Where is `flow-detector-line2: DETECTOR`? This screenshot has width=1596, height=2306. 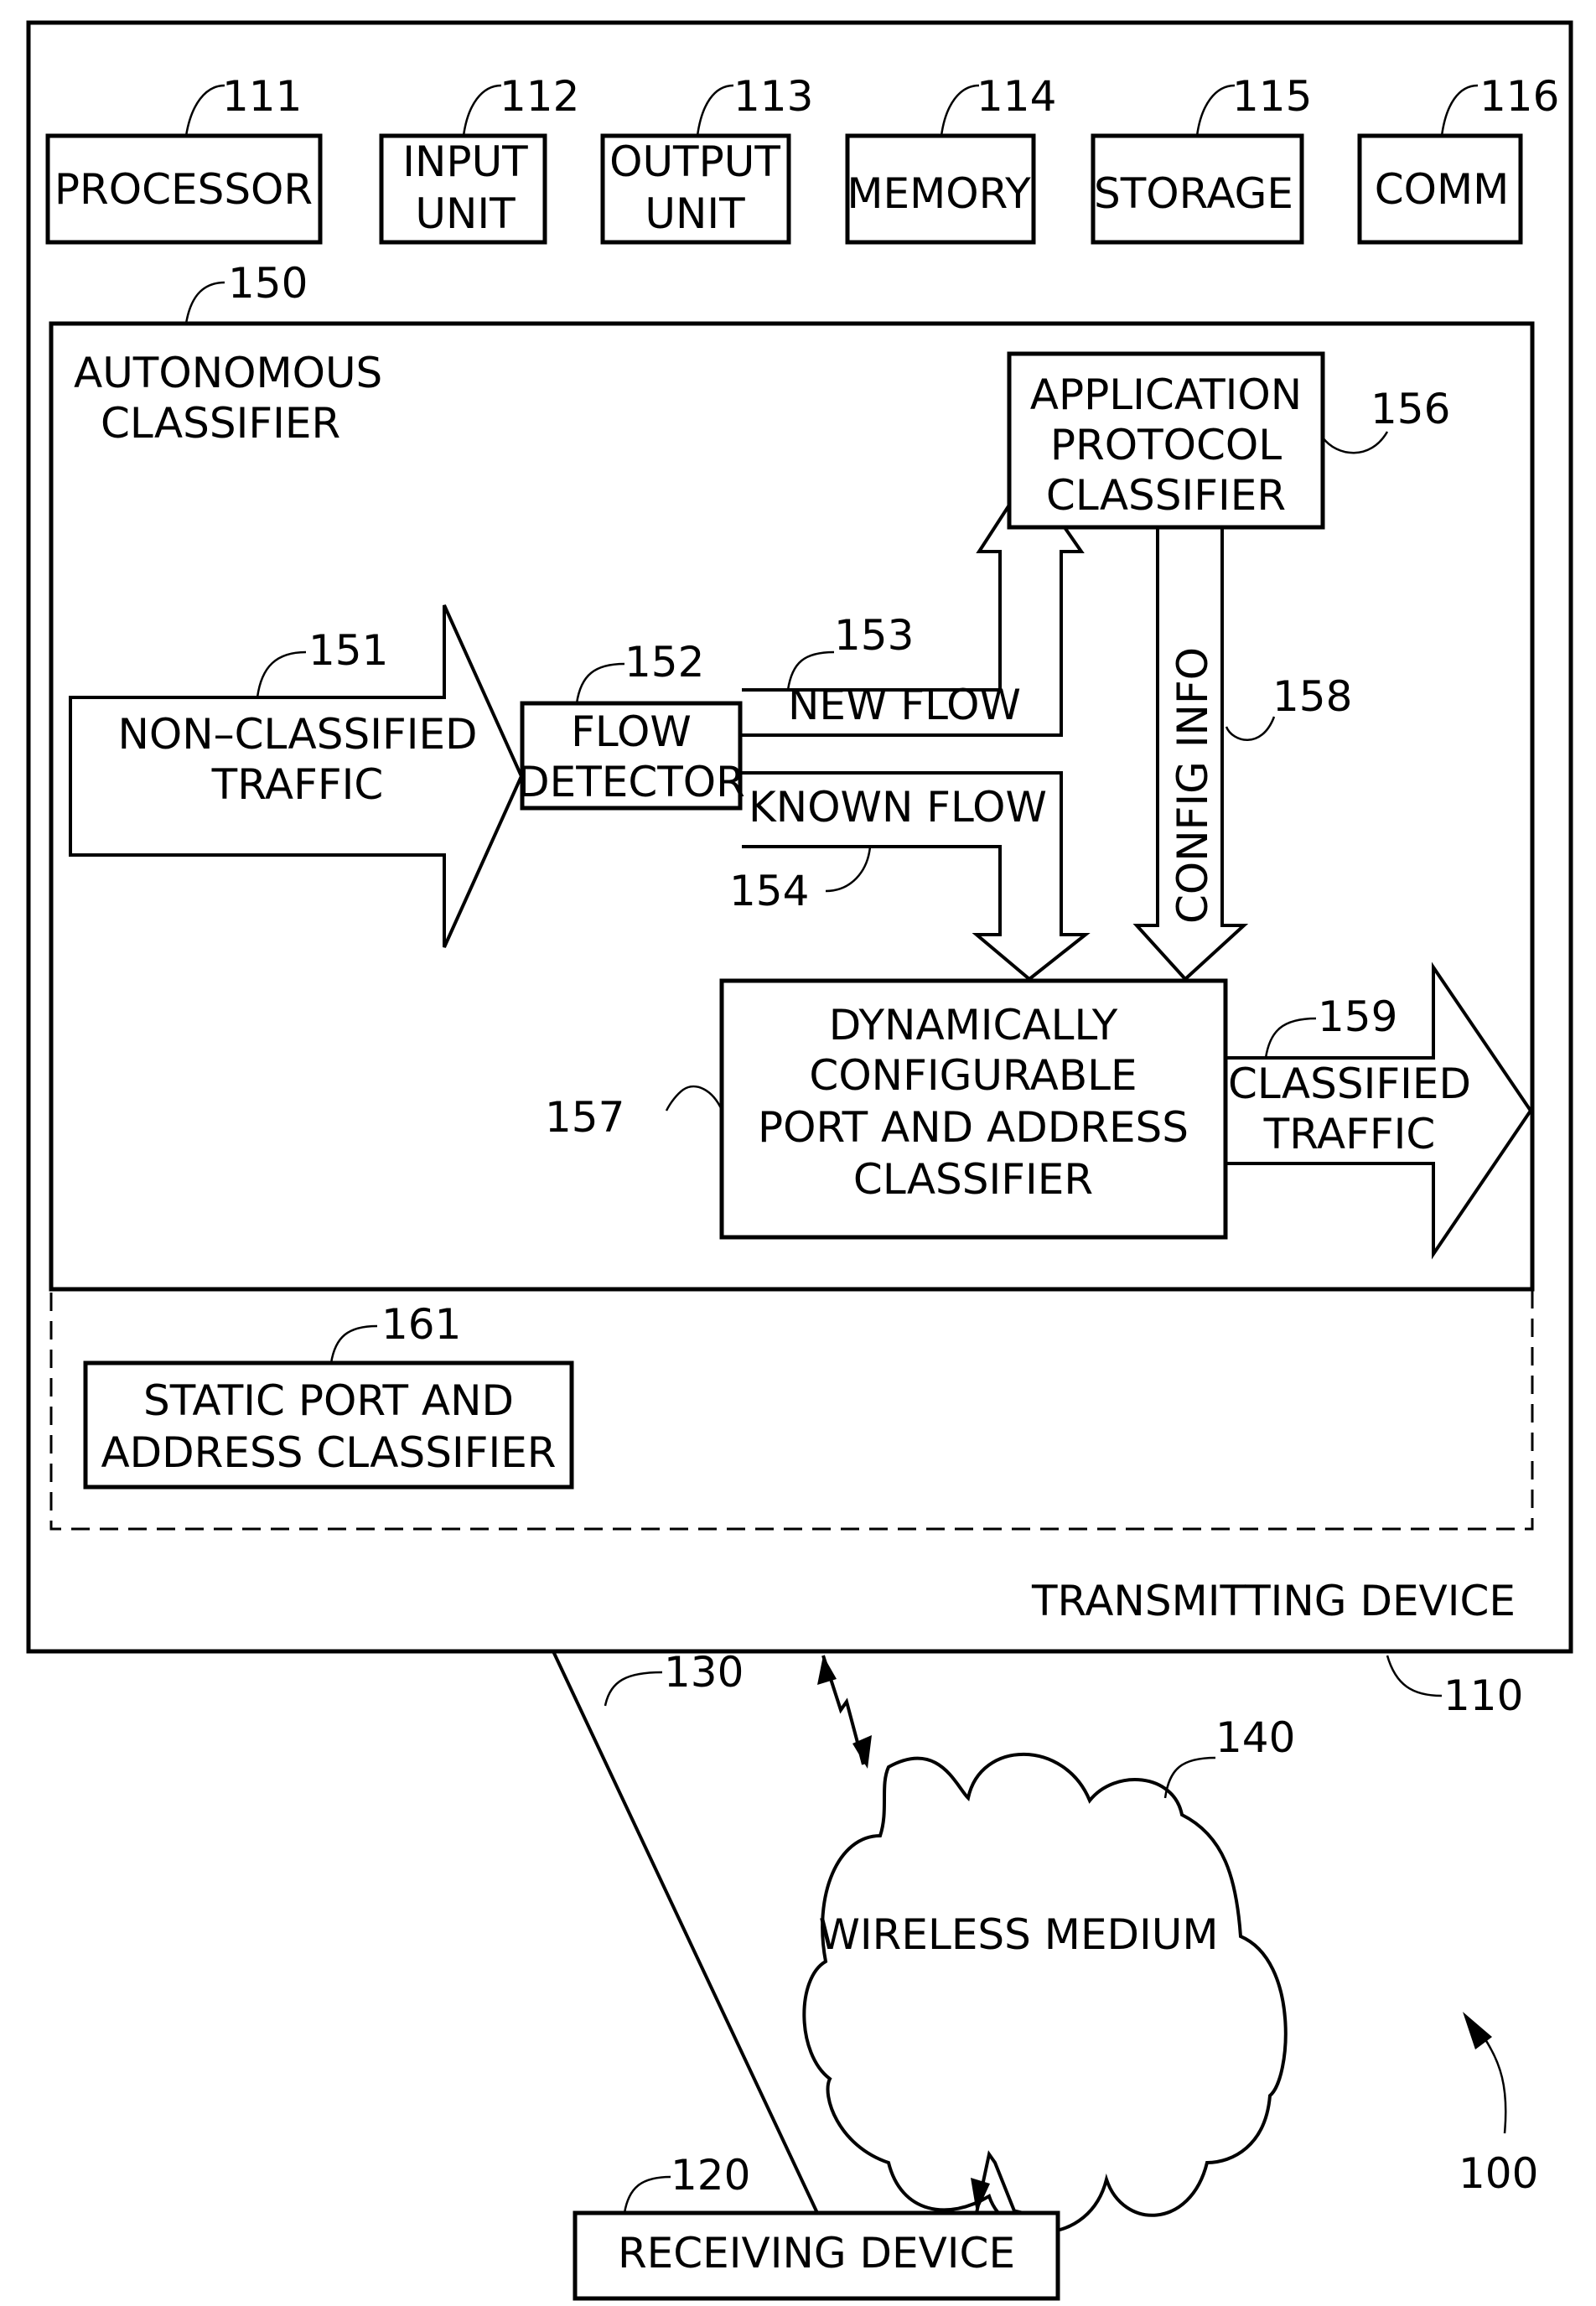 flow-detector-line2: DETECTOR is located at coordinates (631, 782).